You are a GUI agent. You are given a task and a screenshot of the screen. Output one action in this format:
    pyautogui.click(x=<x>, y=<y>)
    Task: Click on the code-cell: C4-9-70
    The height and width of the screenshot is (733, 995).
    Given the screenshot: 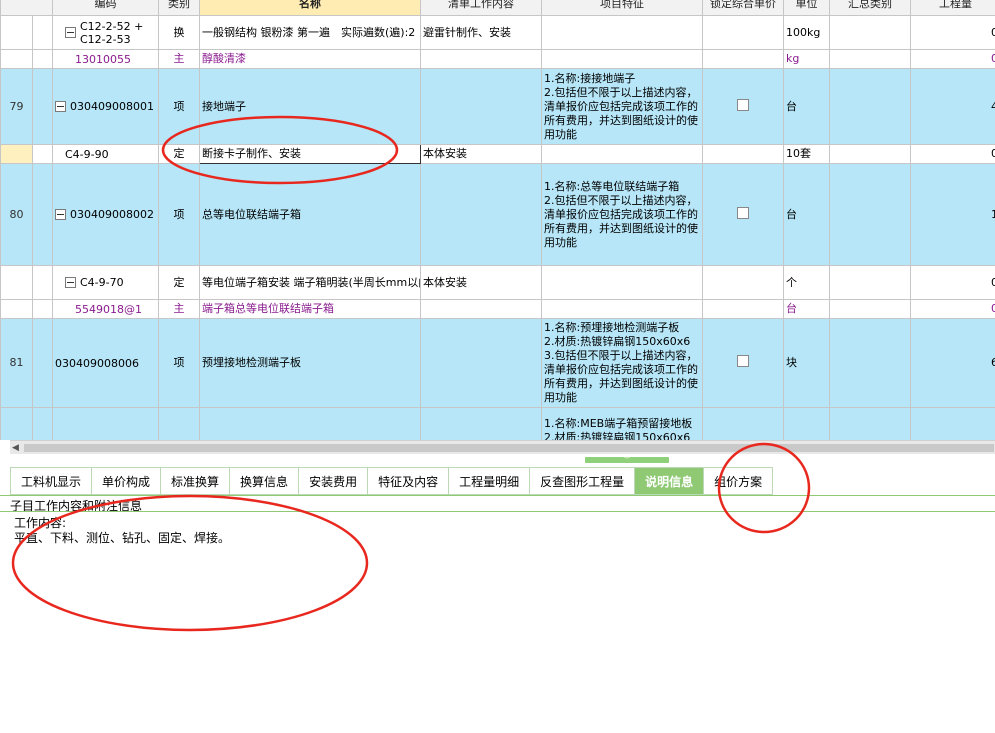 What is the action you would take?
    pyautogui.click(x=105, y=282)
    